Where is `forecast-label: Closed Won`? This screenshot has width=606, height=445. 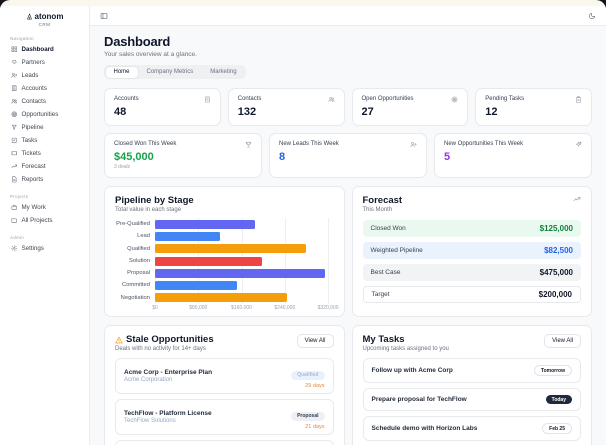
forecast-label: Closed Won is located at coordinates (388, 228).